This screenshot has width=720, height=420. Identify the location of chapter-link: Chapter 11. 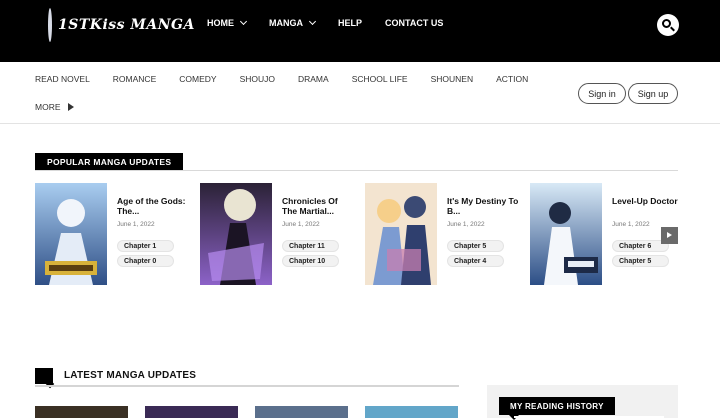
(310, 246).